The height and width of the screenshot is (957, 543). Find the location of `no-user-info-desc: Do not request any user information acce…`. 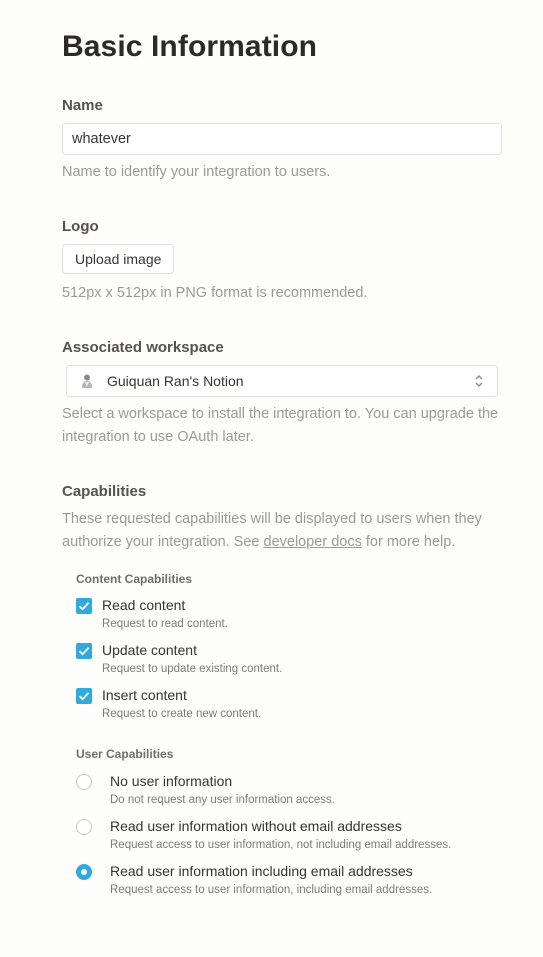

no-user-info-desc: Do not request any user information acce… is located at coordinates (223, 800).